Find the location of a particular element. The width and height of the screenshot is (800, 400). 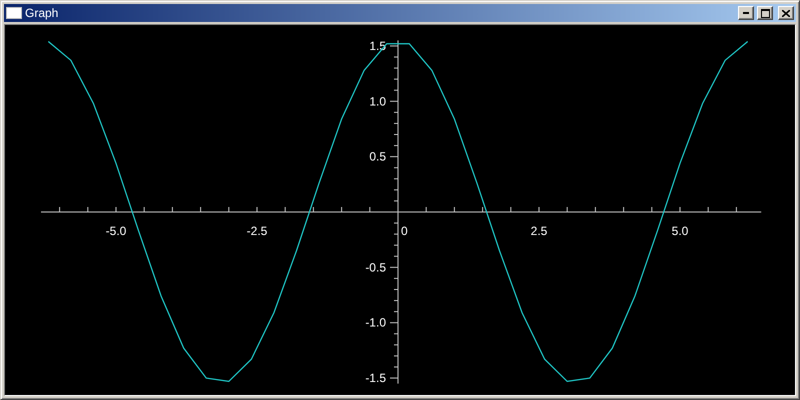

tick-label: 0 is located at coordinates (404, 231).